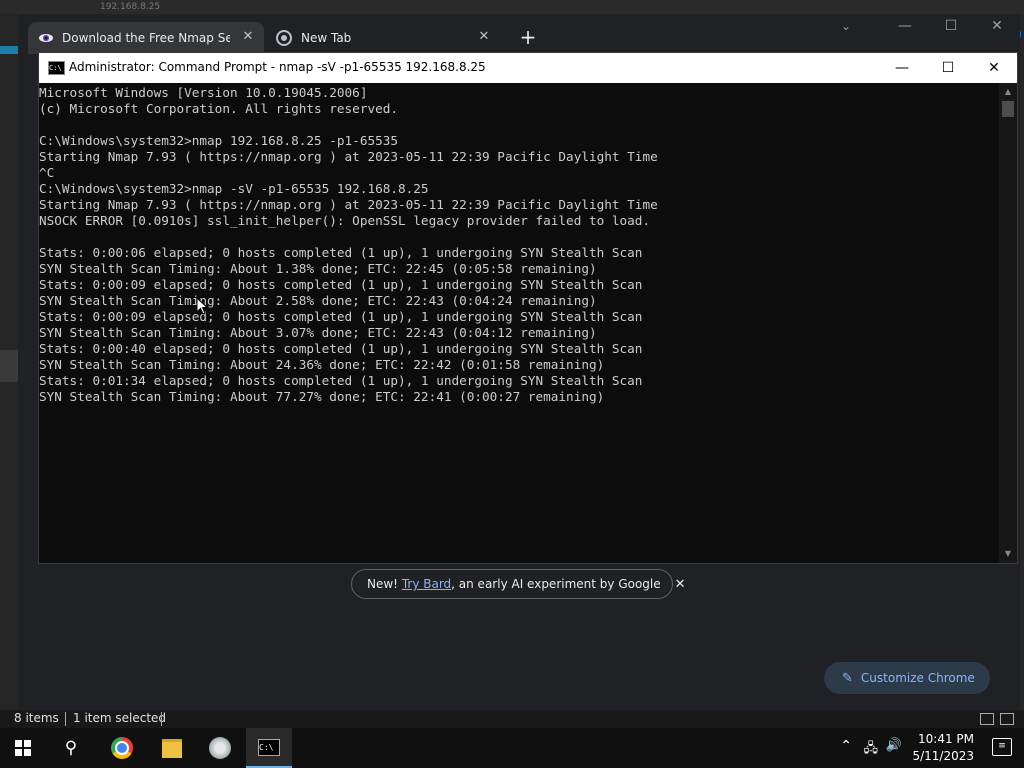  What do you see at coordinates (847, 678) in the screenshot?
I see `pencil-icon: ✎` at bounding box center [847, 678].